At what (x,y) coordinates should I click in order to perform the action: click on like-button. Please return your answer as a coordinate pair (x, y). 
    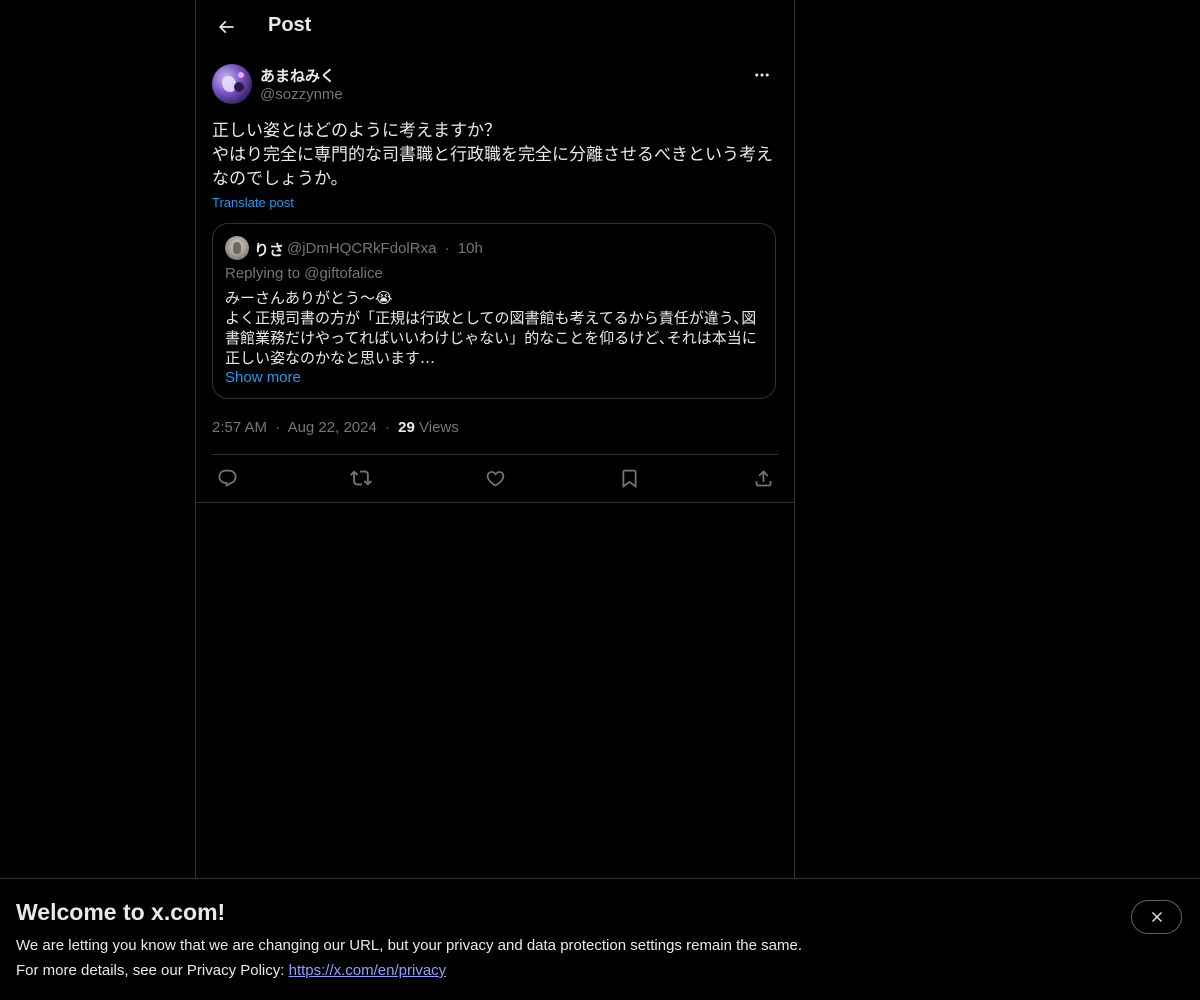
    Looking at the image, I should click on (495, 478).